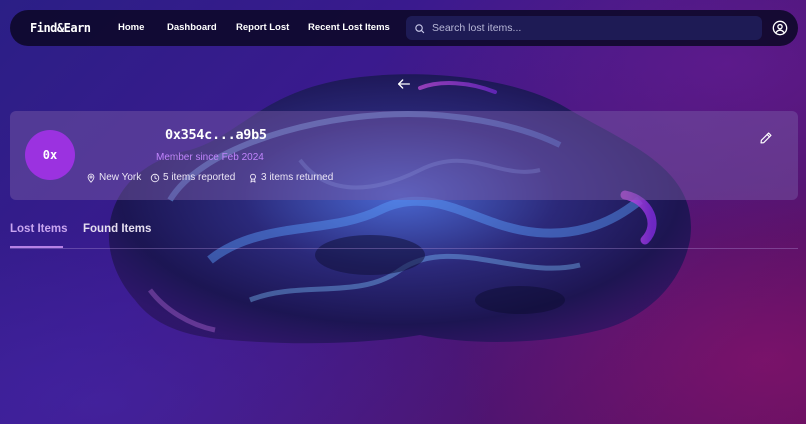  I want to click on user-circle-icon, so click(780, 28).